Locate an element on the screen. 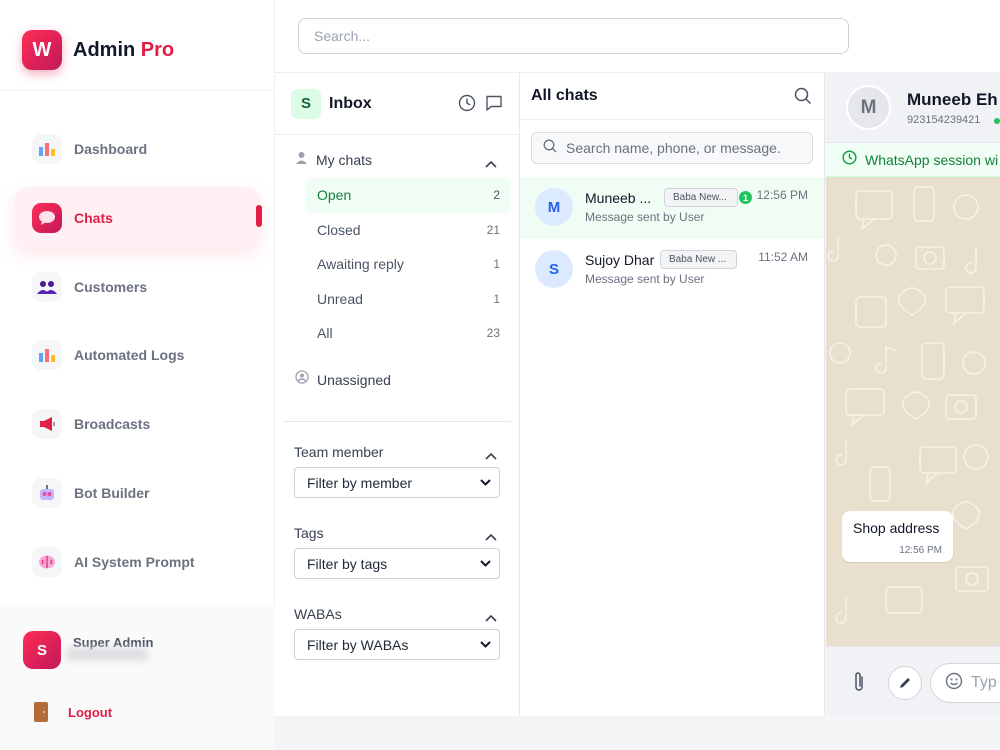 The image size is (1000, 750). wabas-select: Filter by WABAs is located at coordinates (397, 644).